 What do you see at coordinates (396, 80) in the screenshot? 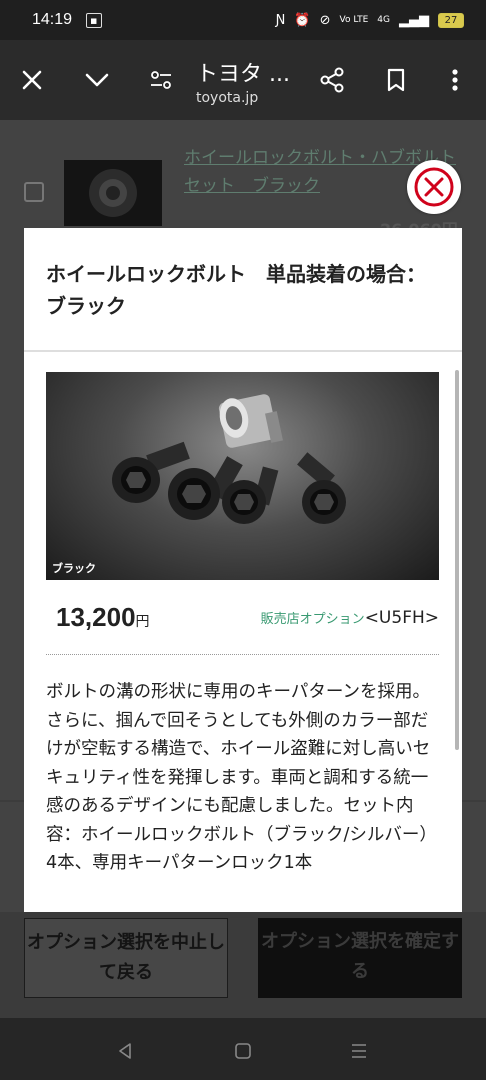
I see `bookmark-icon` at bounding box center [396, 80].